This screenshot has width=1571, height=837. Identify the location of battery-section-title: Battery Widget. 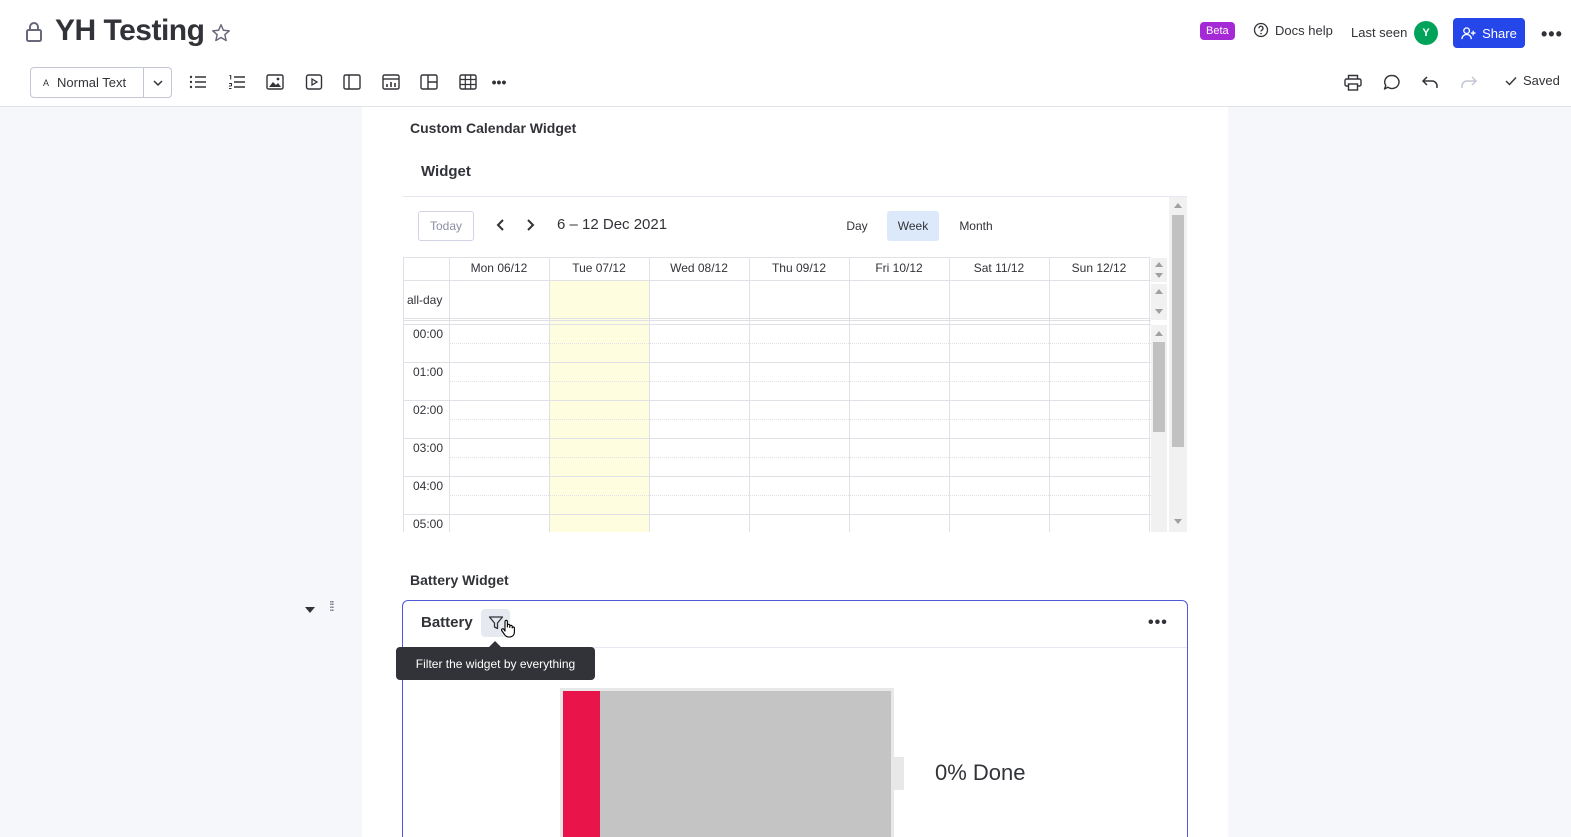
(459, 580).